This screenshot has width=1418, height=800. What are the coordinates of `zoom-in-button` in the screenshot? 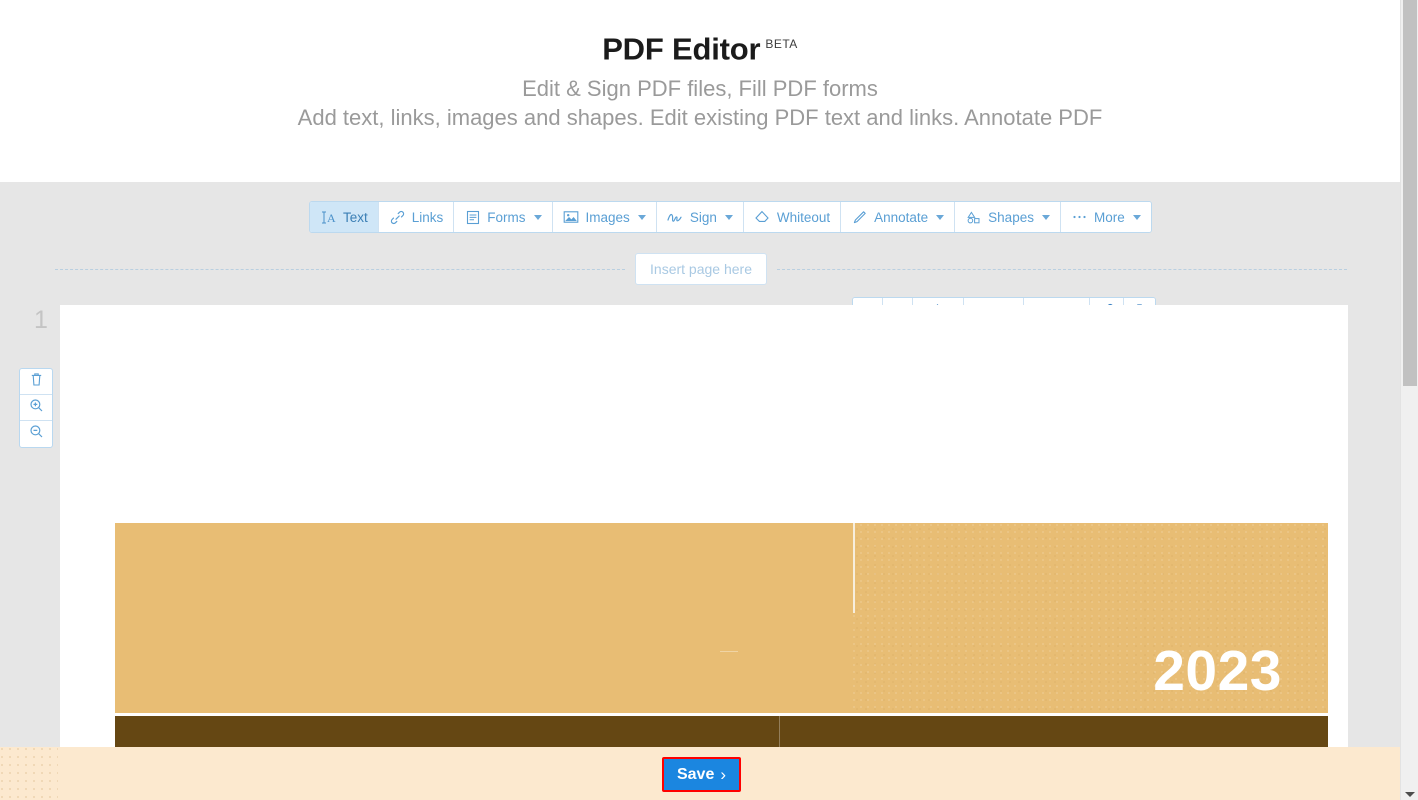 It's located at (36, 408).